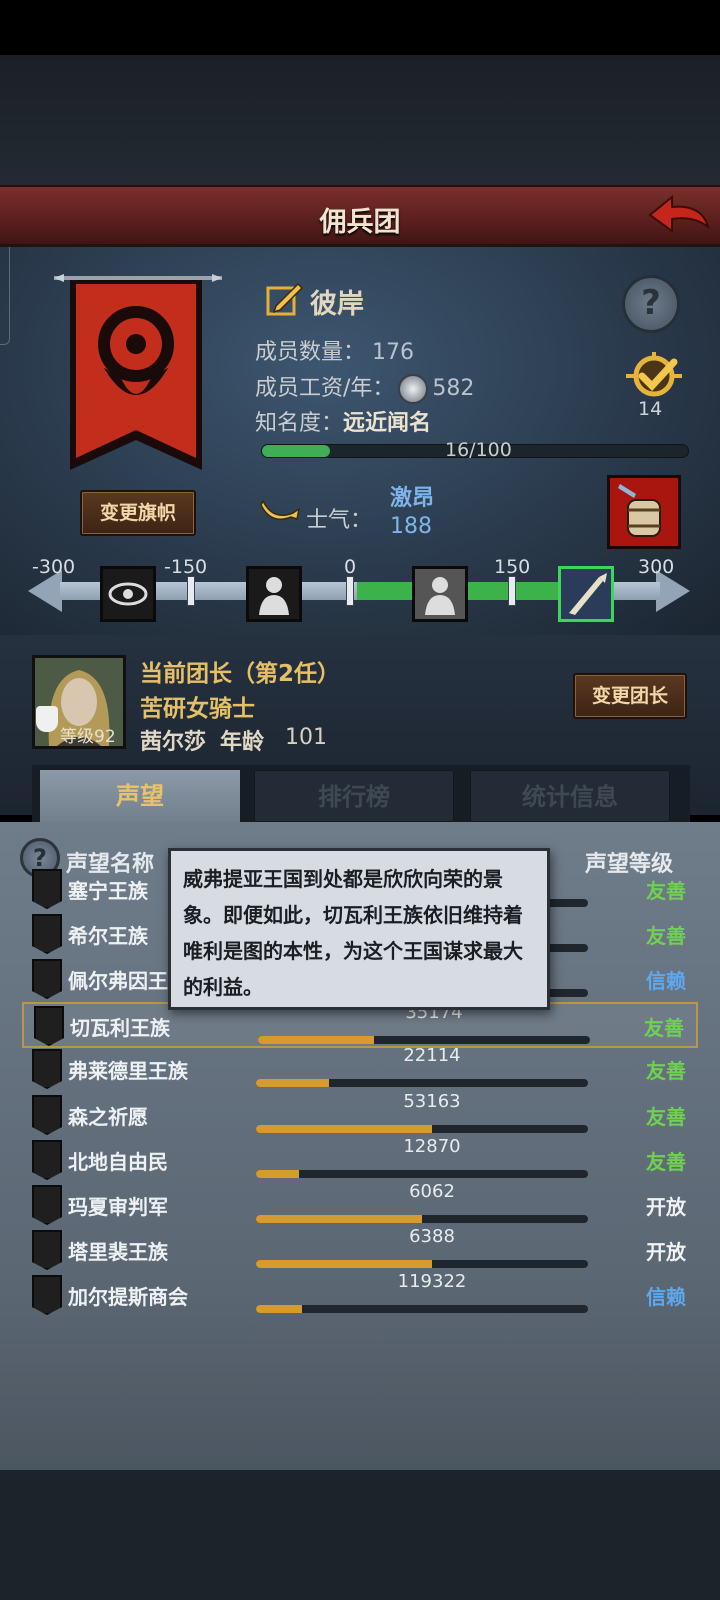 This screenshot has height=1600, width=720. Describe the element at coordinates (432, 1191) in the screenshot. I see `faction-reputation-value: 6062` at that location.